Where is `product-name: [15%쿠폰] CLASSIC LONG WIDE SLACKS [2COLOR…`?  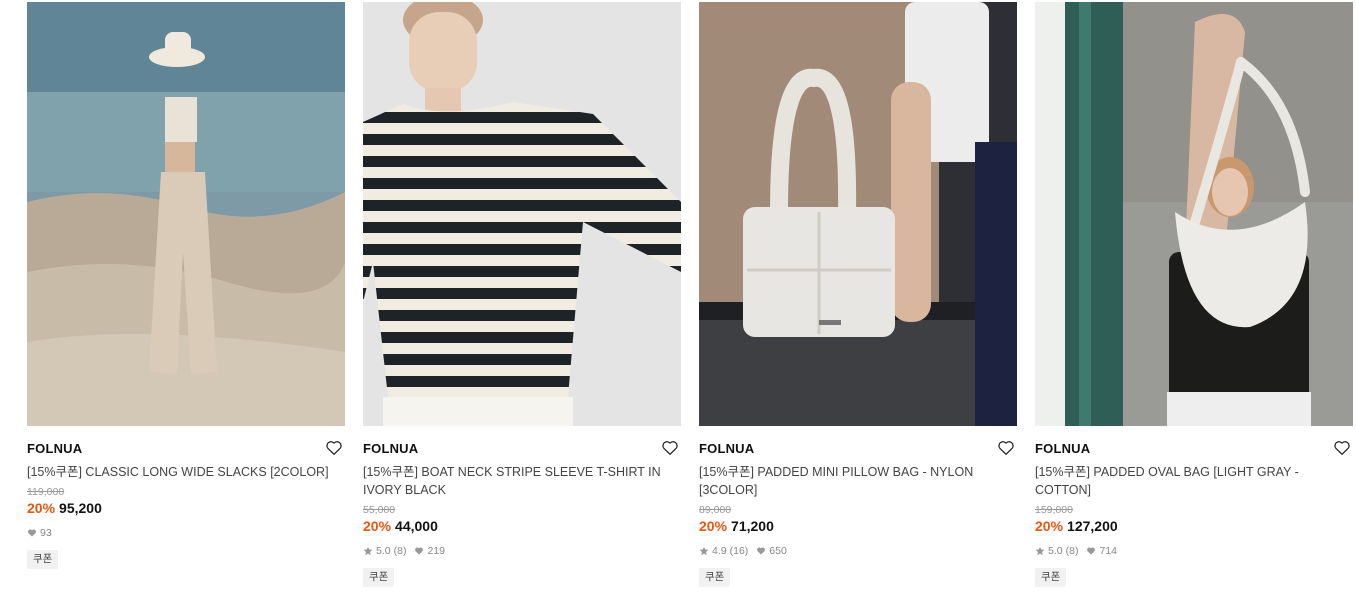
product-name: [15%쿠폰] CLASSIC LONG WIDE SLACKS [2COLOR… is located at coordinates (186, 472).